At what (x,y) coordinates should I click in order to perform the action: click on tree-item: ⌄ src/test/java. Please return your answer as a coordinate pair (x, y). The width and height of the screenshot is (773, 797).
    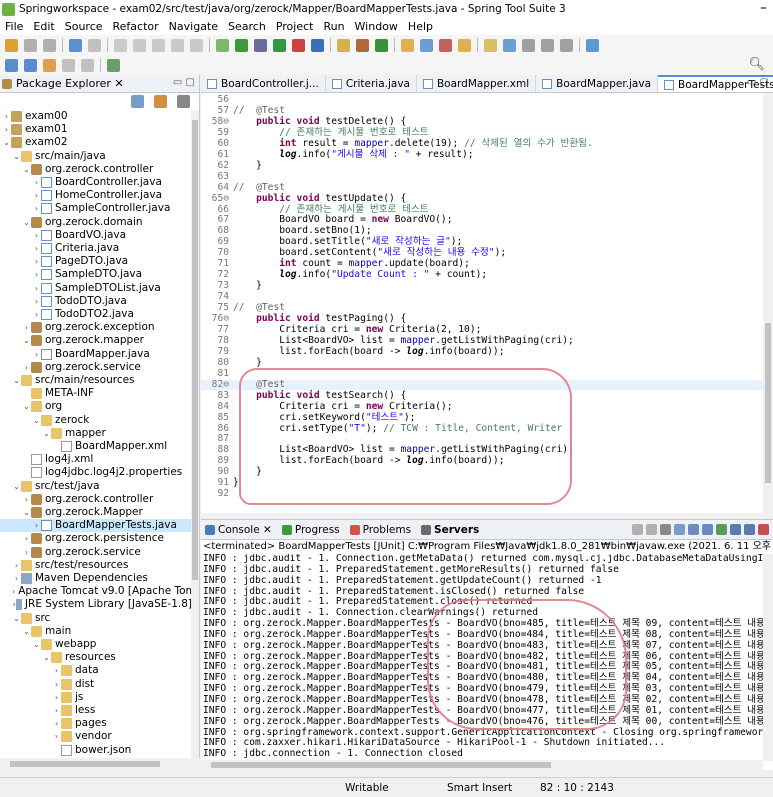
    Looking at the image, I should click on (96, 486).